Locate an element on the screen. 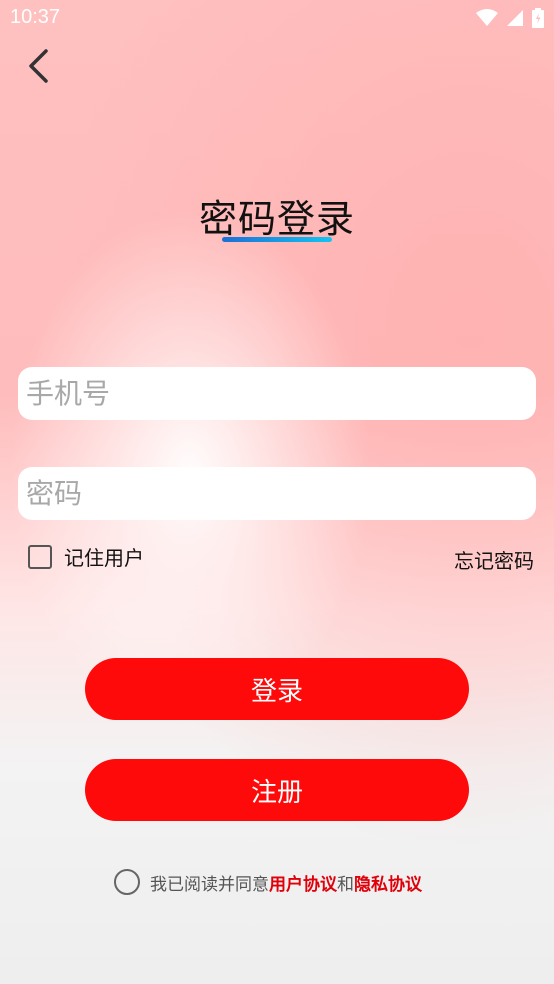 The width and height of the screenshot is (554, 984). forgot-password-link: 忘记密码 is located at coordinates (494, 559).